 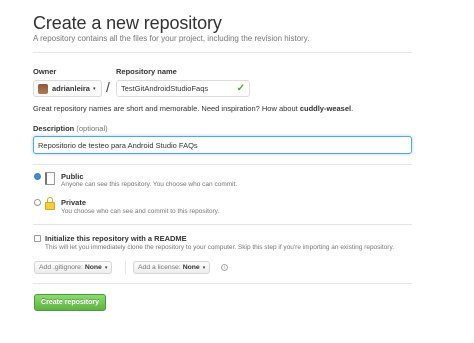 I want to click on lock-icon, so click(x=50, y=203).